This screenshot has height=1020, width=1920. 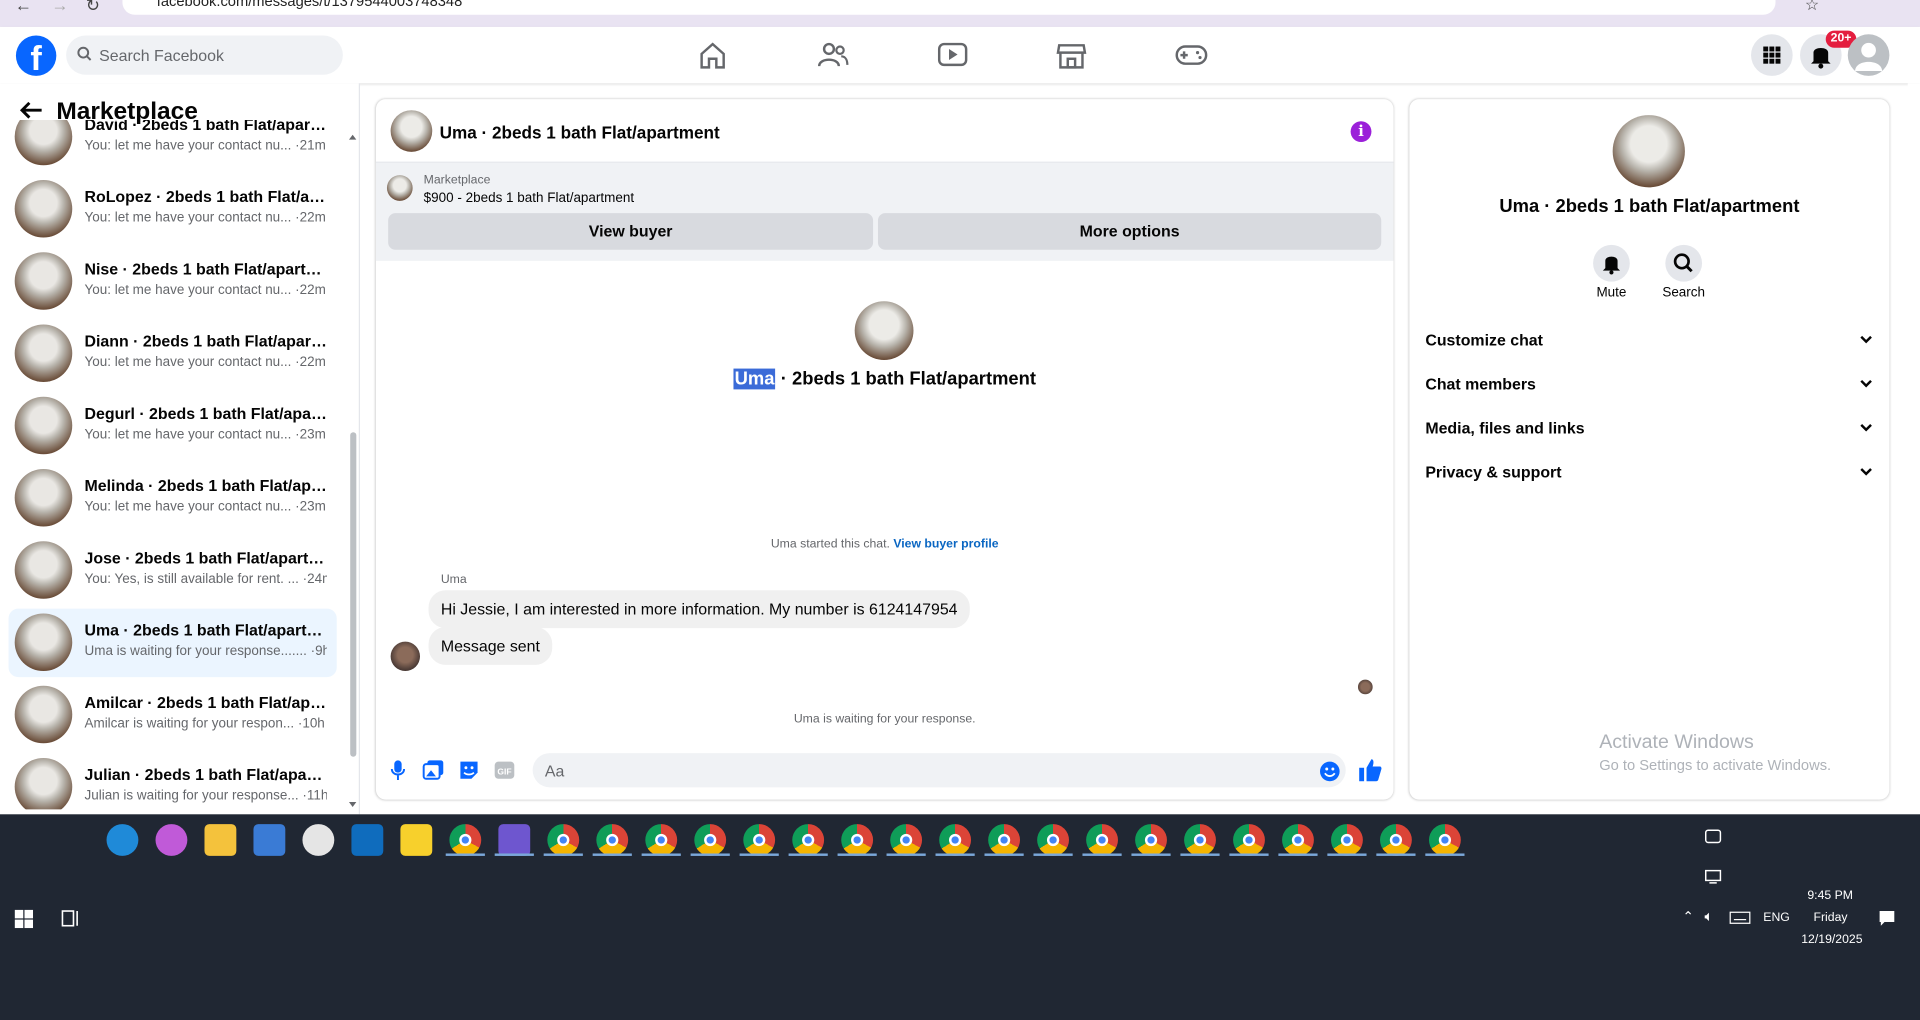 What do you see at coordinates (1713, 836) in the screenshot?
I see `meet-now-icon` at bounding box center [1713, 836].